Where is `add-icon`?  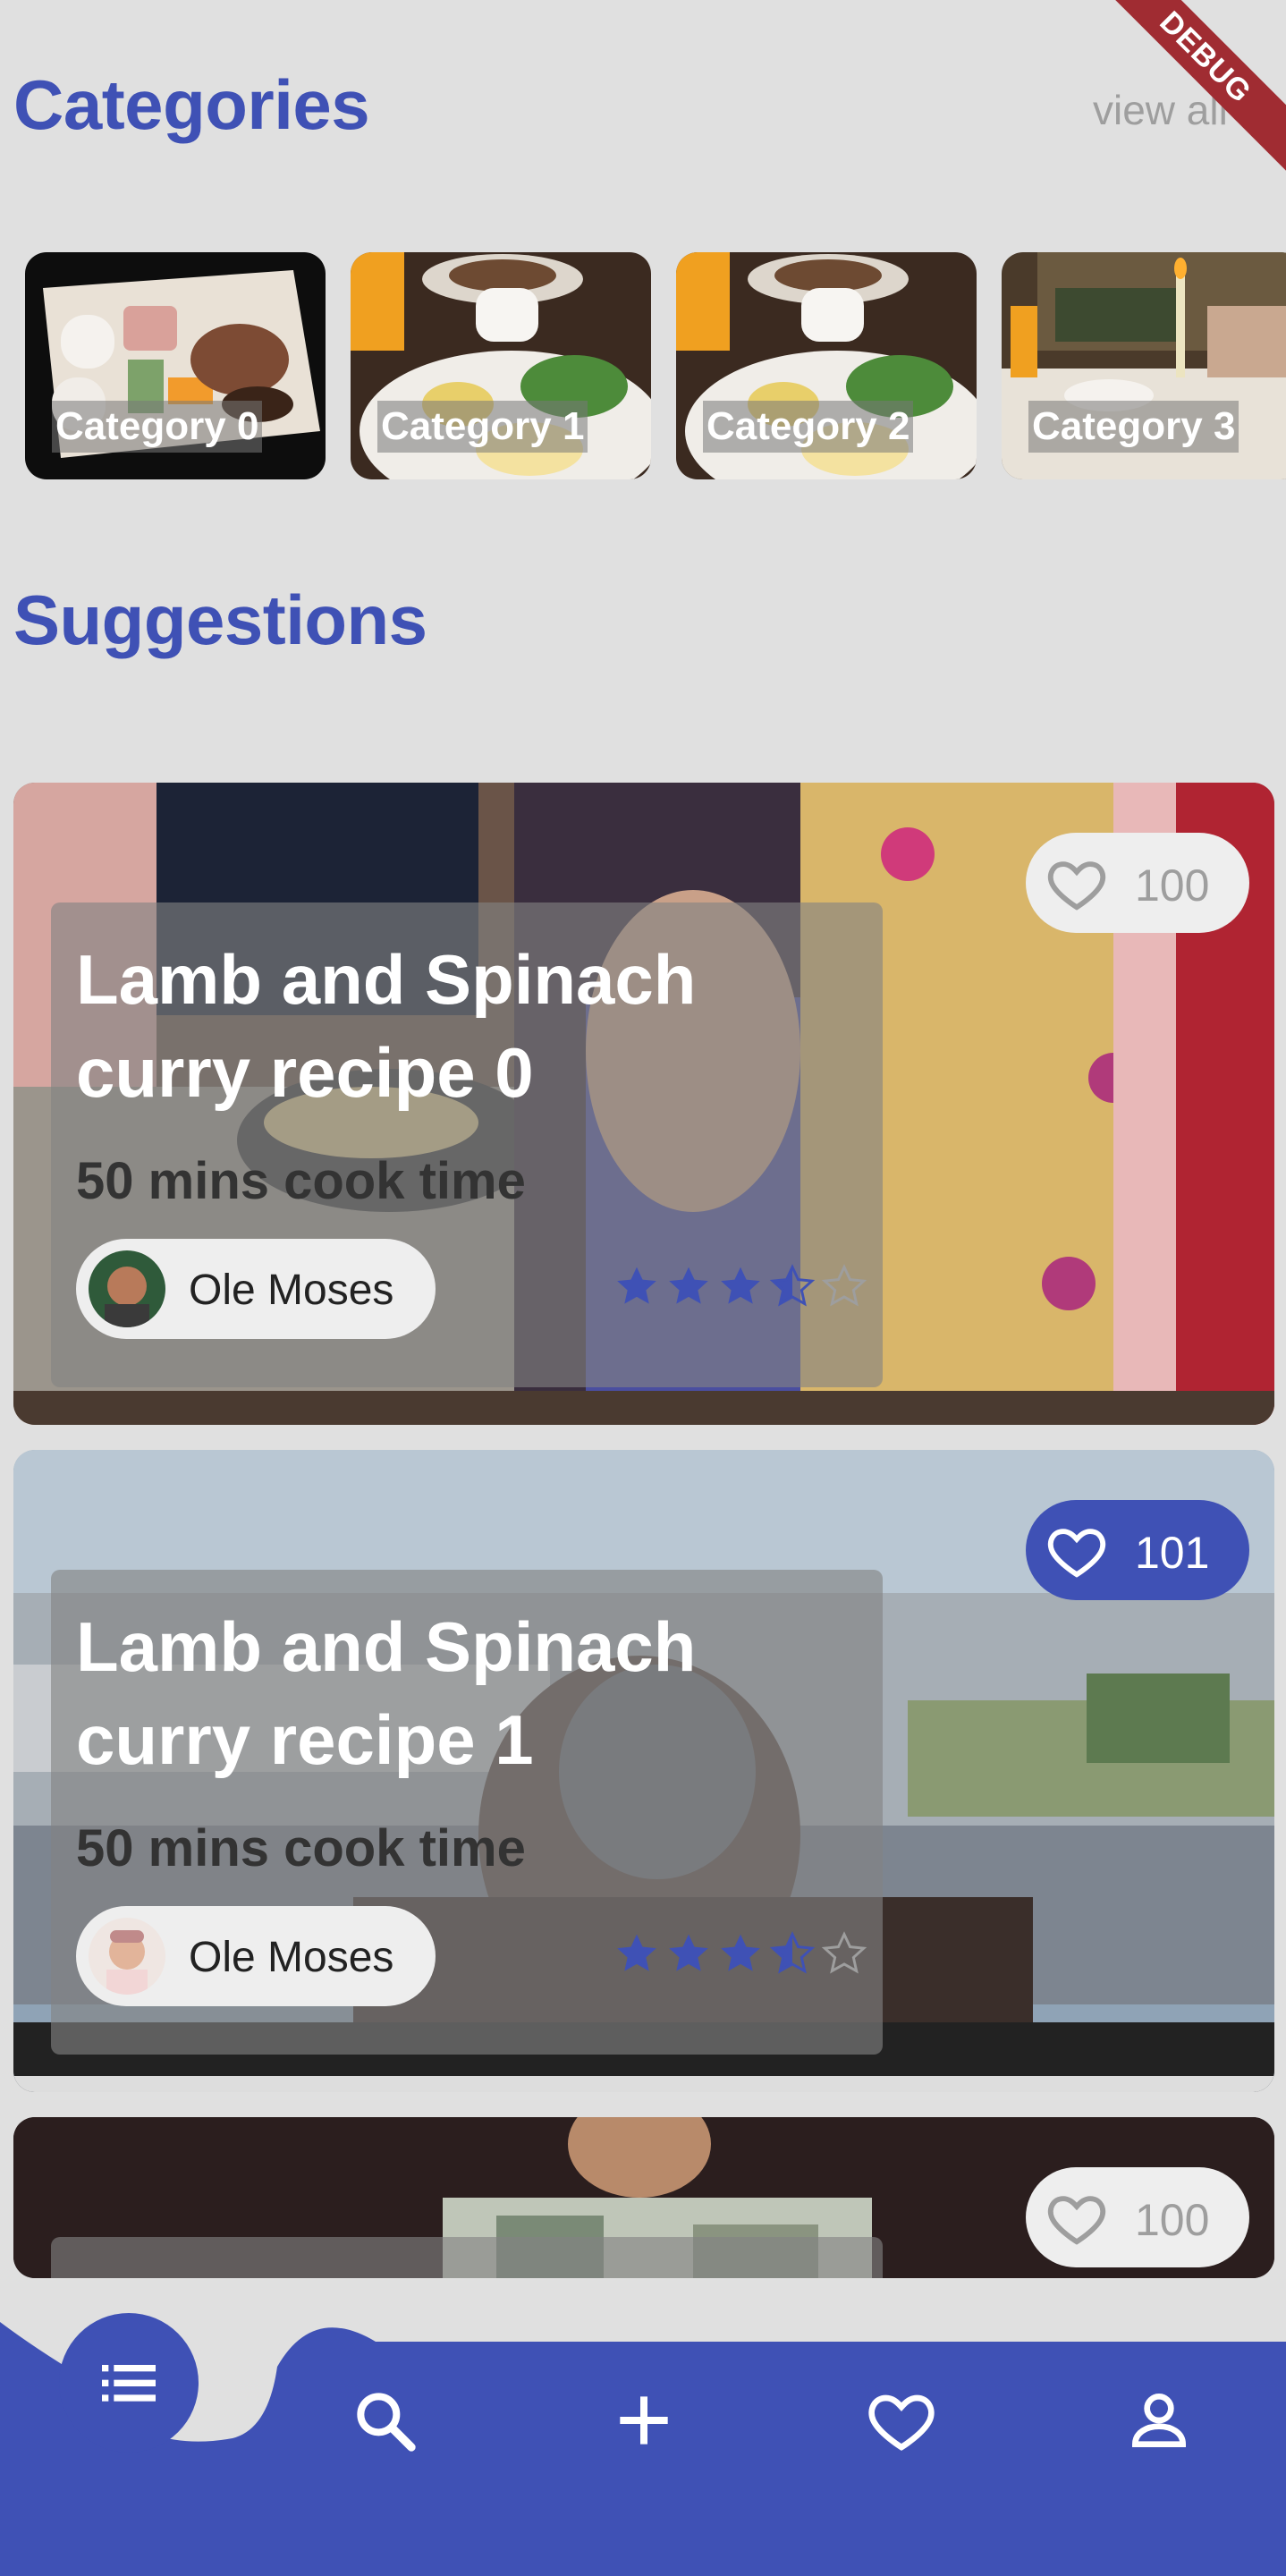 add-icon is located at coordinates (644, 2420).